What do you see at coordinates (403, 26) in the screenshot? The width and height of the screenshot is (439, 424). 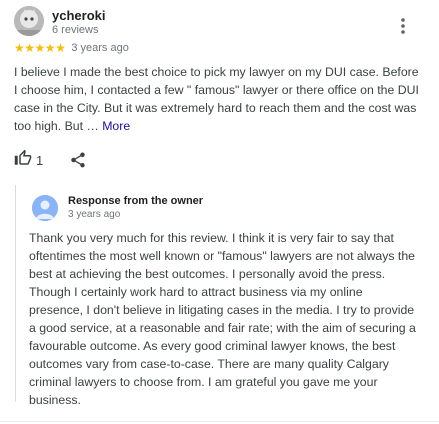 I see `more-vert-icon` at bounding box center [403, 26].